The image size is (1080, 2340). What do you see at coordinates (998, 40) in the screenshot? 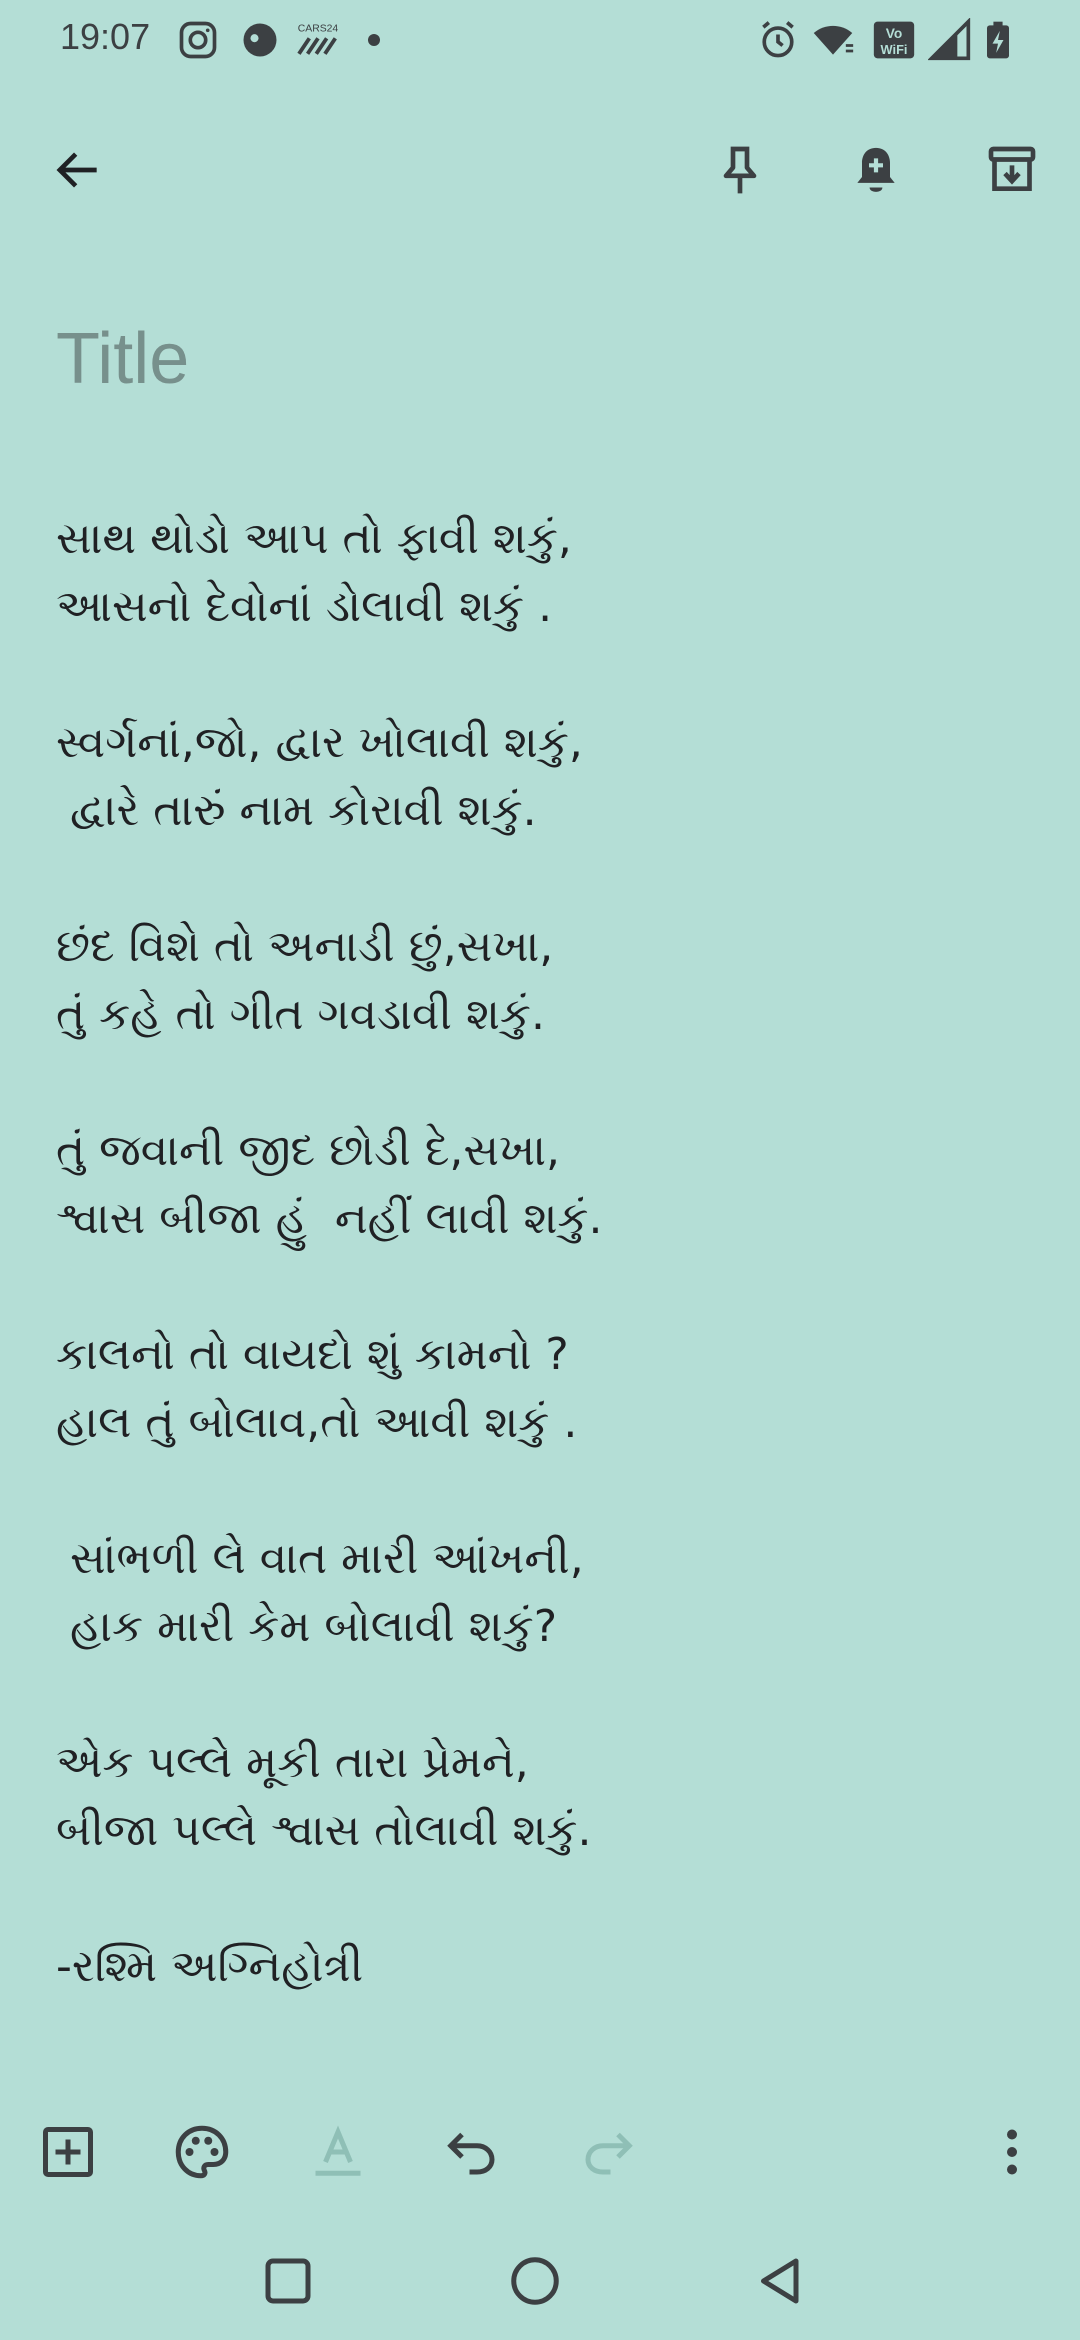
I see `battery-charging-icon` at bounding box center [998, 40].